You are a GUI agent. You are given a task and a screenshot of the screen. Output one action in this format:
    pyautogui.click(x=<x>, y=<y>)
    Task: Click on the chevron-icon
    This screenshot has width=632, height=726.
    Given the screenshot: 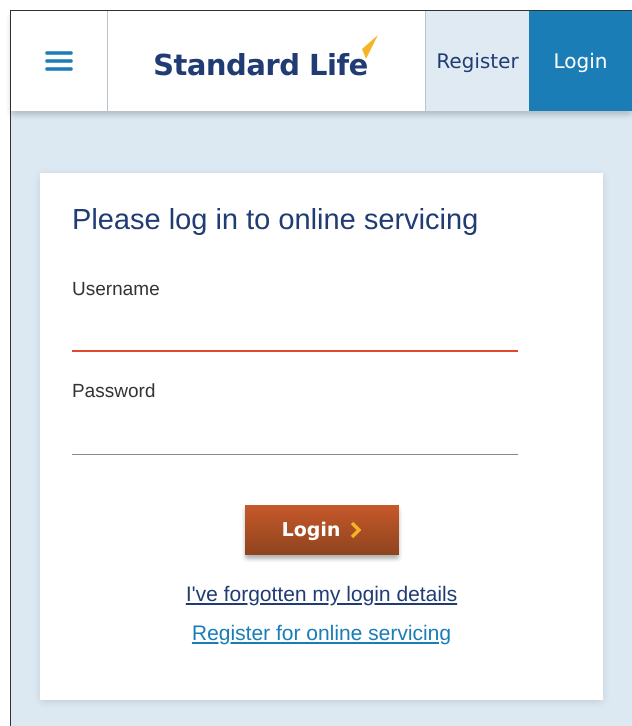 What is the action you would take?
    pyautogui.click(x=356, y=529)
    